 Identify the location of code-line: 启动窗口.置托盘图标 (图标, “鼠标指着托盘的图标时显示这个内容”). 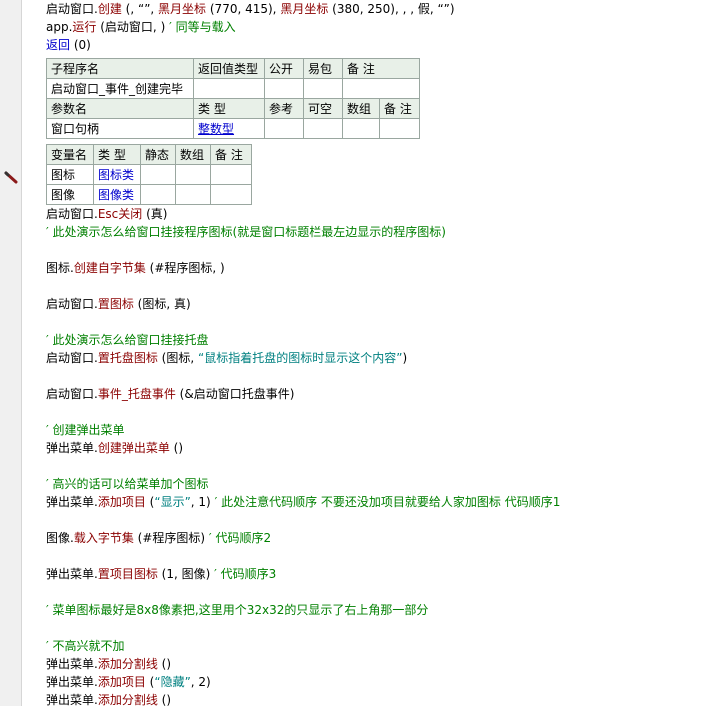
(373, 358).